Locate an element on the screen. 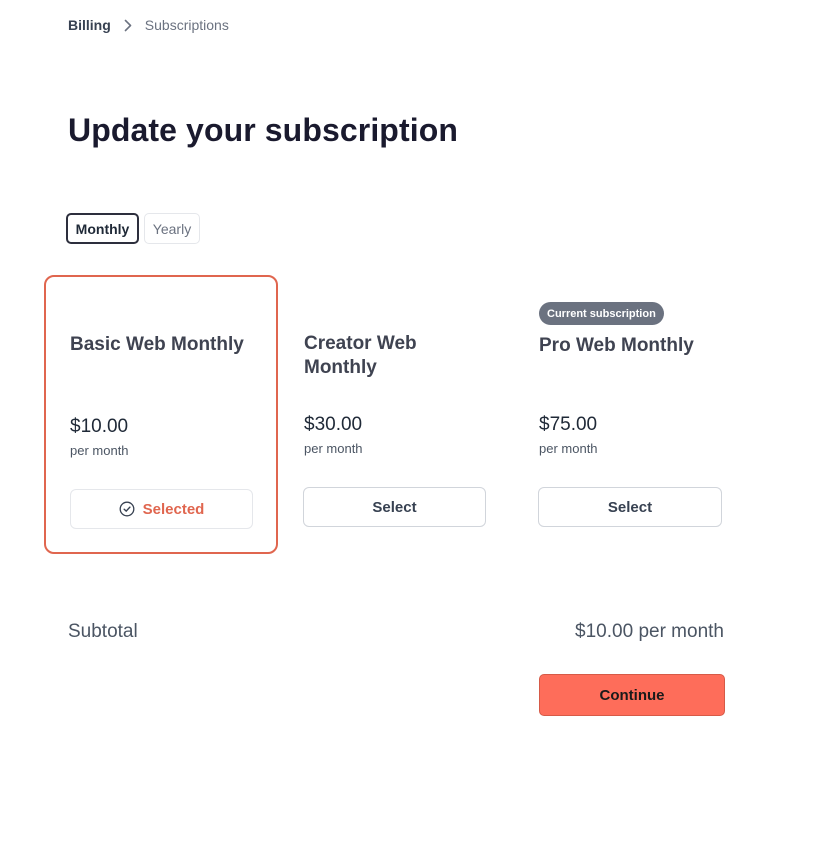 The image size is (815, 859). check-circle-icon is located at coordinates (127, 509).